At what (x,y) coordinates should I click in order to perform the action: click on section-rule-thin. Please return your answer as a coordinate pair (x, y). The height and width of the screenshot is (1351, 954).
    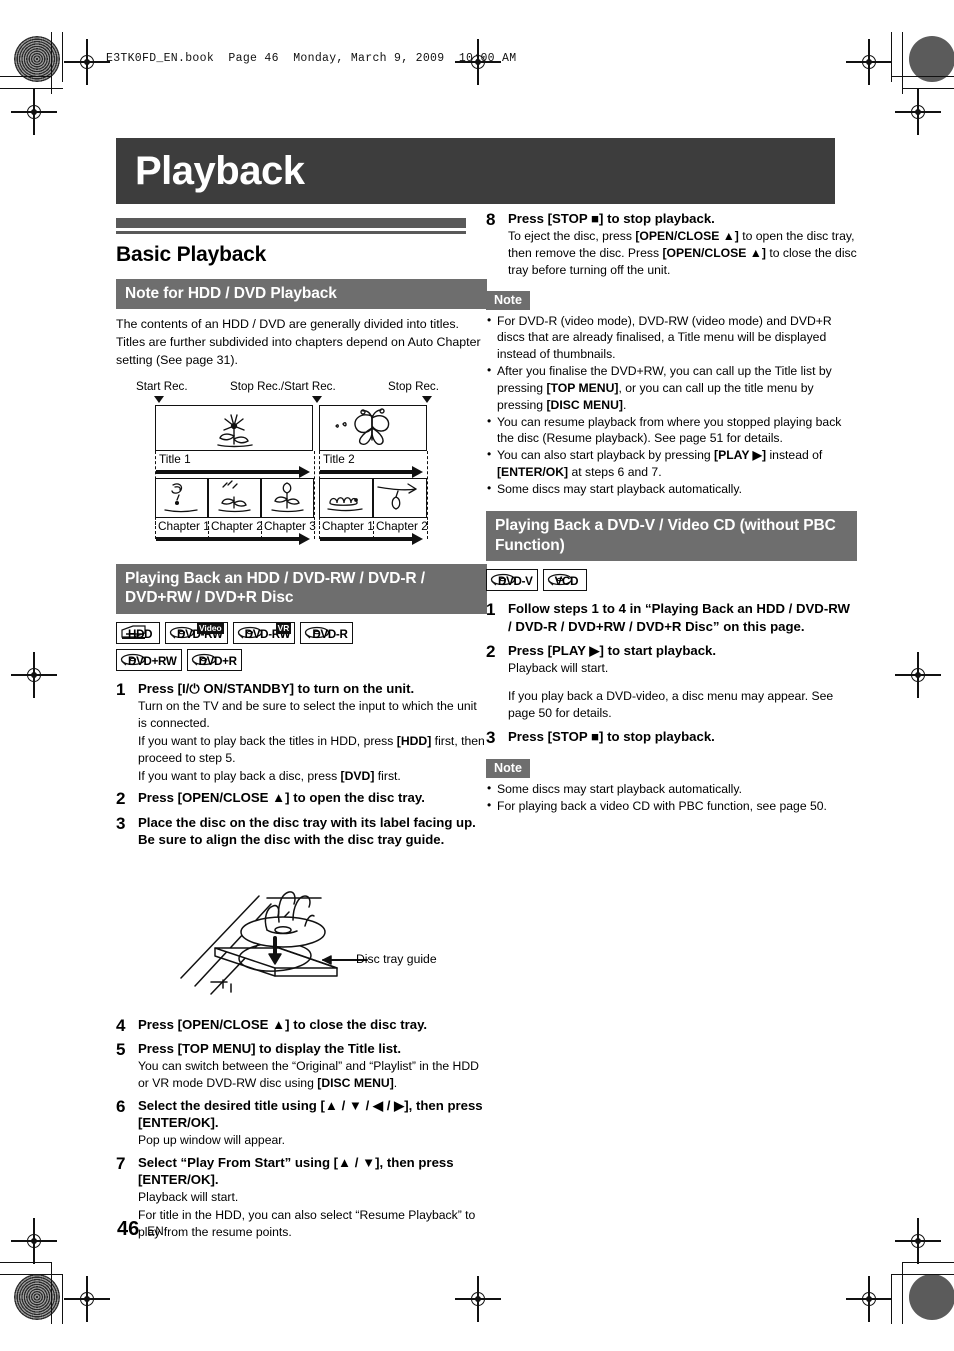
    Looking at the image, I should click on (291, 232).